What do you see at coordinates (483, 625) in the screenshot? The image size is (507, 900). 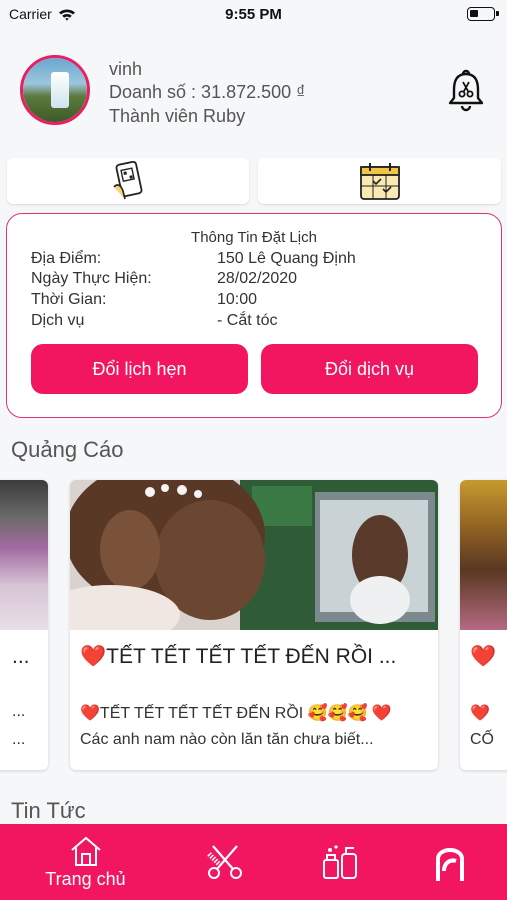 I see `ad-card-next` at bounding box center [483, 625].